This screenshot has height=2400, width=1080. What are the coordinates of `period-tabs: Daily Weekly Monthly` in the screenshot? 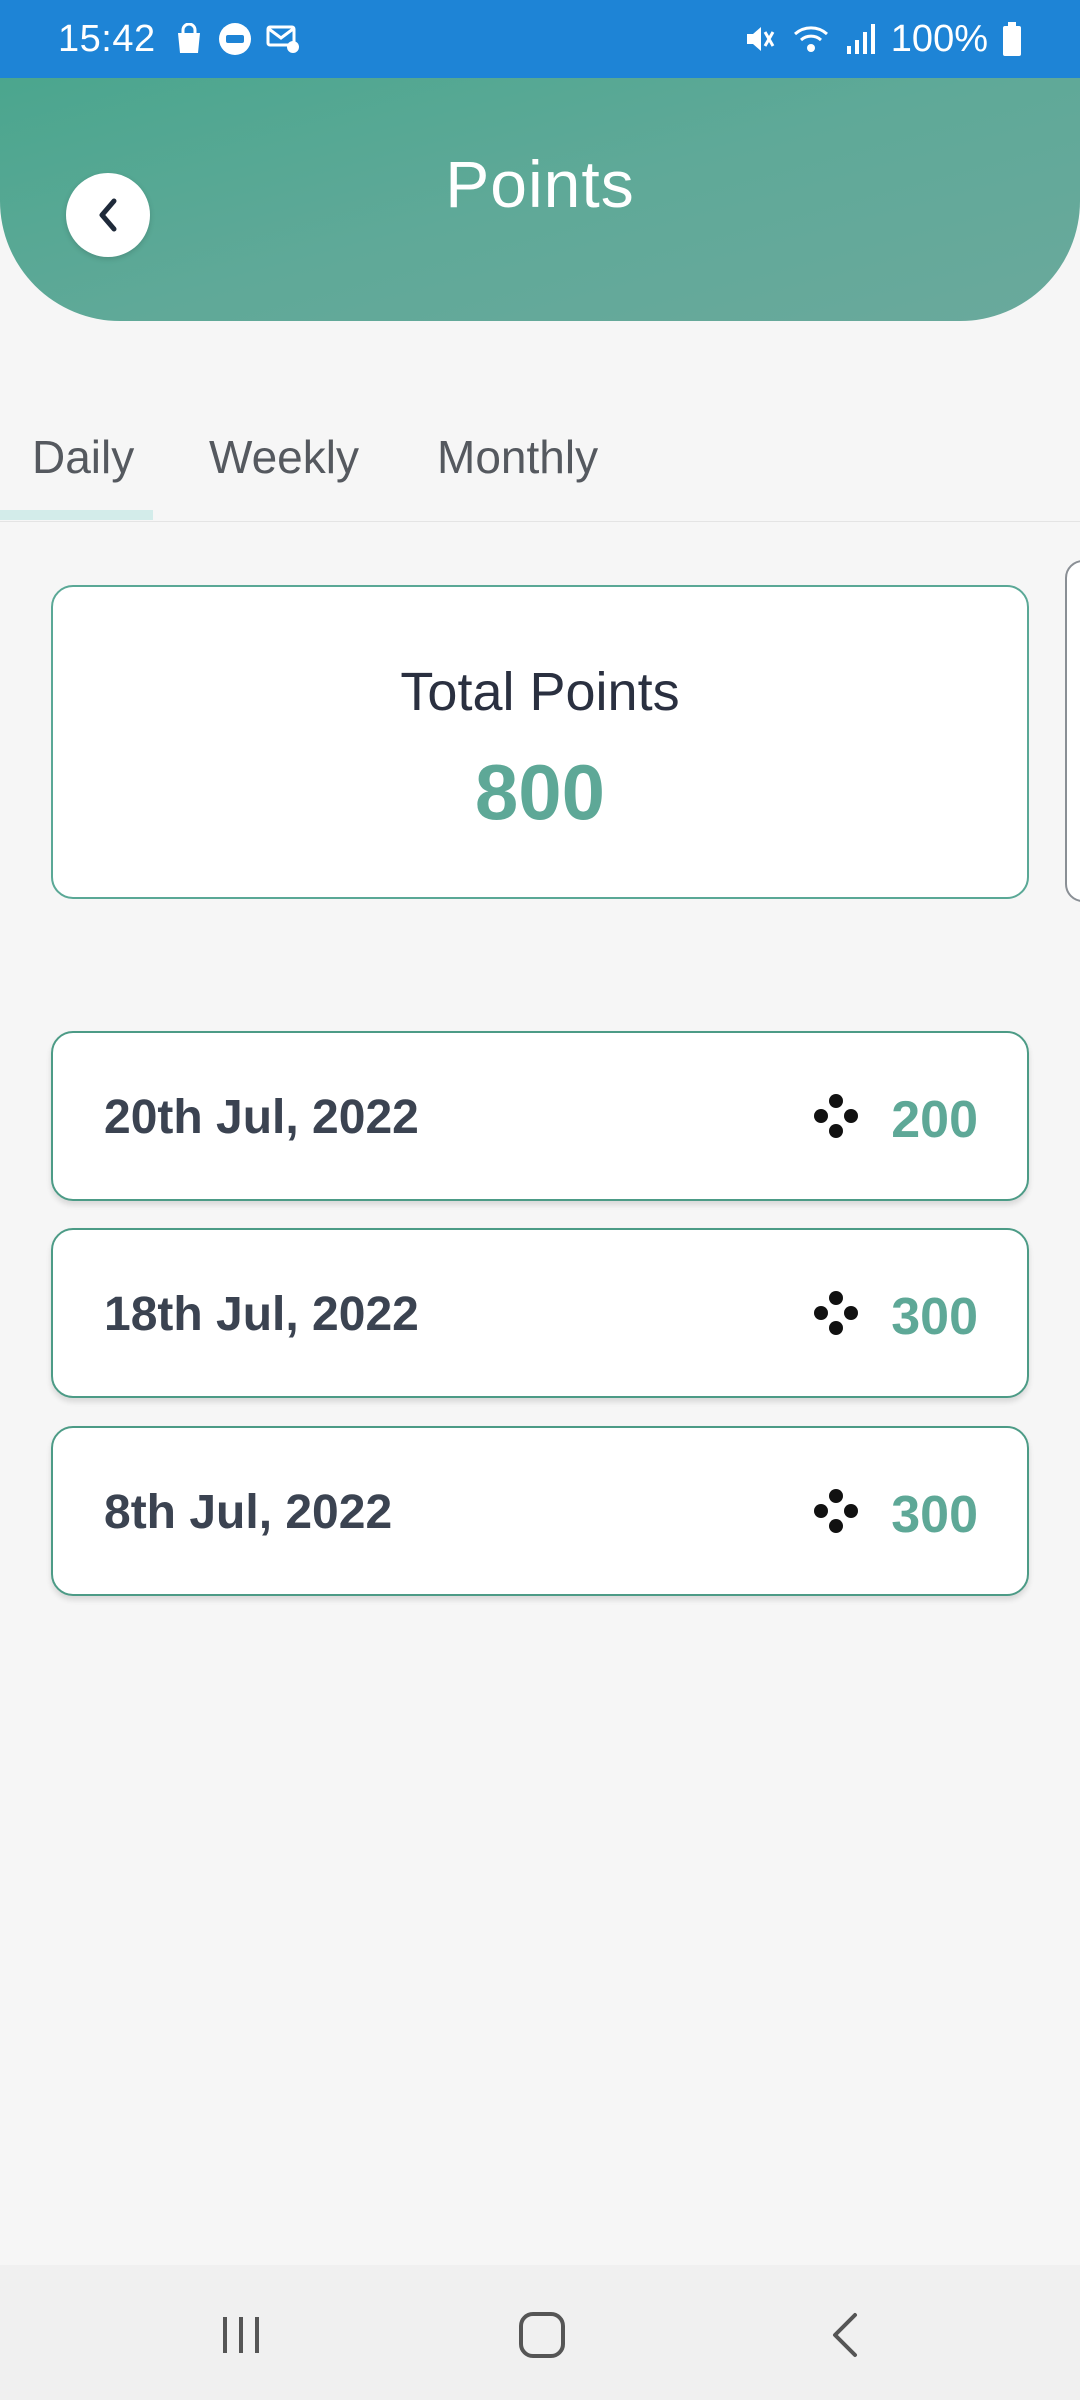 It's located at (540, 461).